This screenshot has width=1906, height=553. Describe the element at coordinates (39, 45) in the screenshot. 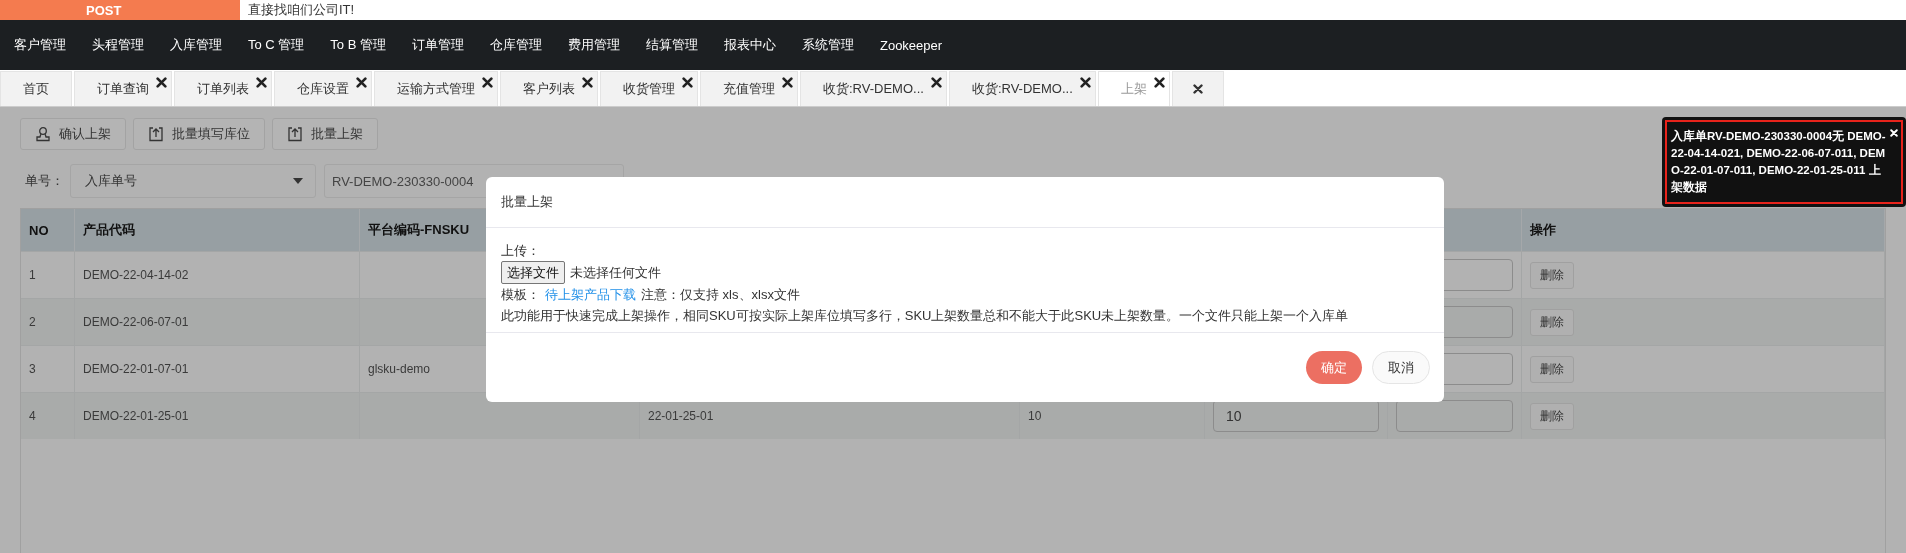

I see `nav-menu-item: 客户管理` at that location.